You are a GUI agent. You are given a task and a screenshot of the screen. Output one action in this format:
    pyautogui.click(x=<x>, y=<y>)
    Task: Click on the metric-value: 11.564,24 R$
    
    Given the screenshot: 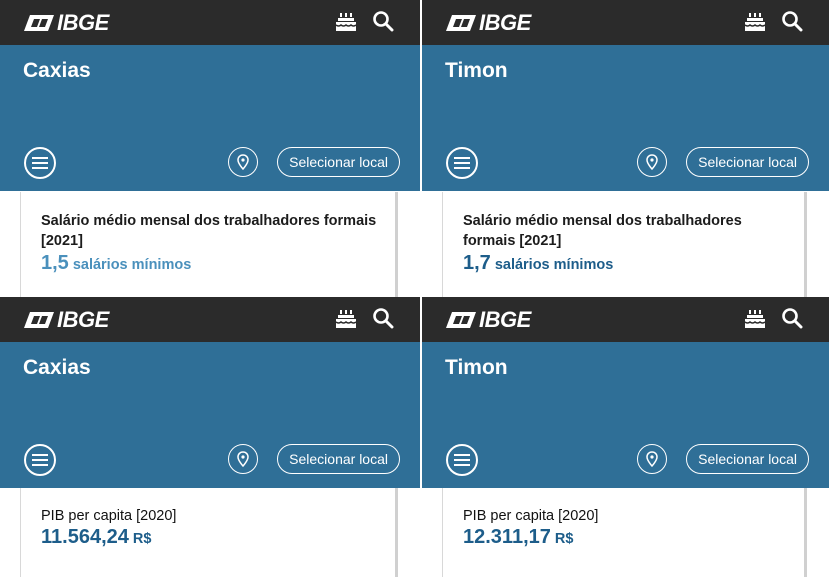 What is the action you would take?
    pyautogui.click(x=96, y=537)
    